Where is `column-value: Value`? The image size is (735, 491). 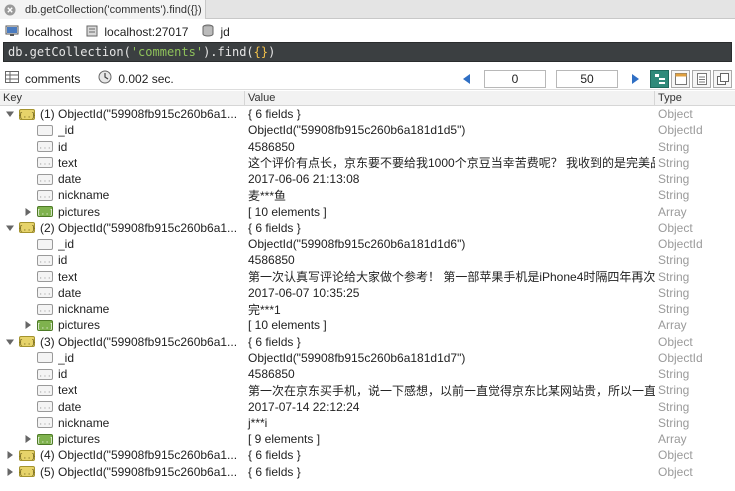
column-value: Value is located at coordinates (450, 98).